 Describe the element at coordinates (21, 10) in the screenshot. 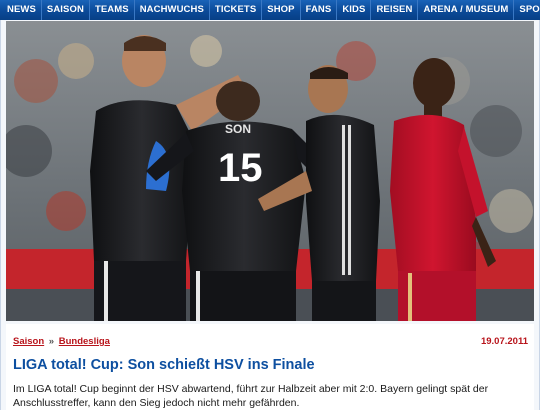

I see `nav-item-news: NEWS` at that location.